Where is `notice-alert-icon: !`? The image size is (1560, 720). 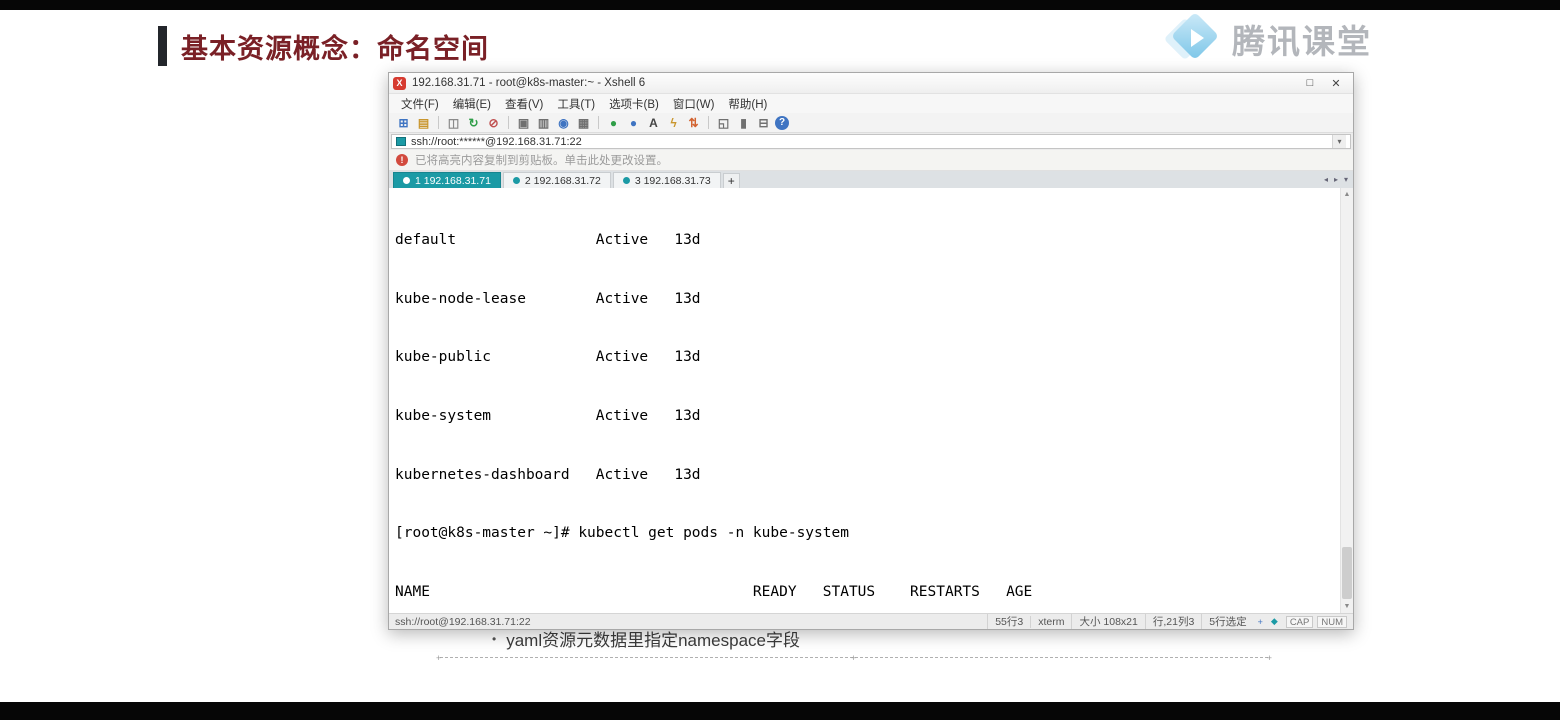 notice-alert-icon: ! is located at coordinates (402, 160).